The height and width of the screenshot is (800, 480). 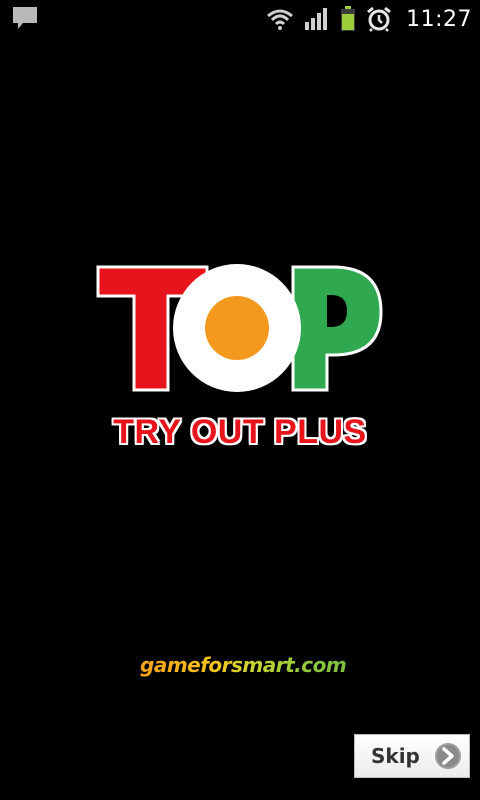 What do you see at coordinates (439, 19) in the screenshot?
I see `clock: 11:27` at bounding box center [439, 19].